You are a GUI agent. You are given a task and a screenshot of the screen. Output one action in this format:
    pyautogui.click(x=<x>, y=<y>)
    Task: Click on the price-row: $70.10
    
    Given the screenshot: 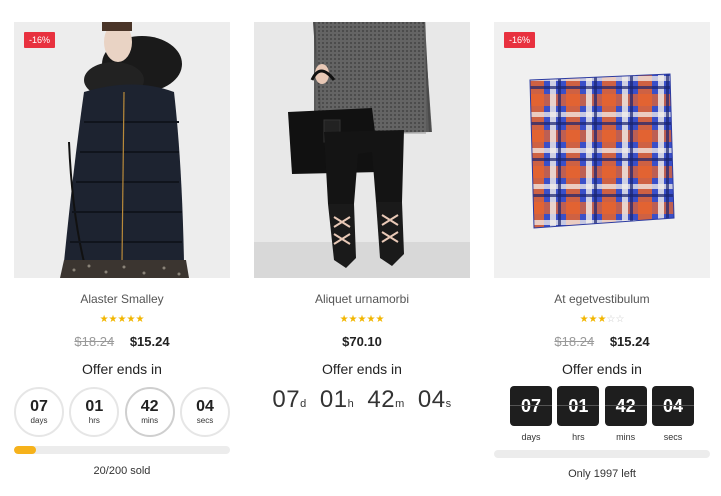 What is the action you would take?
    pyautogui.click(x=362, y=342)
    